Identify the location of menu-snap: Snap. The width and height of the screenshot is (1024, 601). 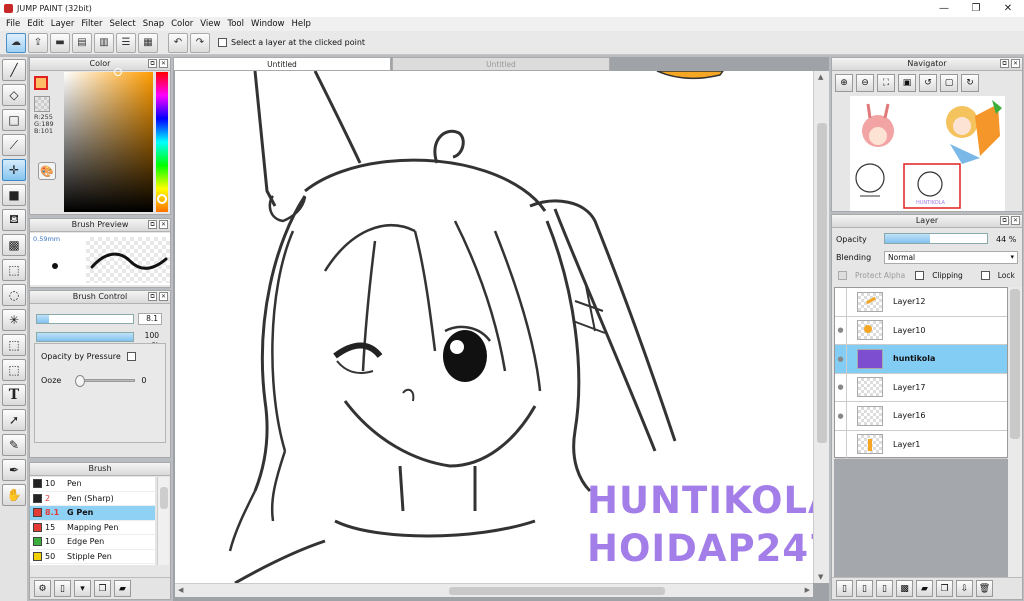
(155, 24).